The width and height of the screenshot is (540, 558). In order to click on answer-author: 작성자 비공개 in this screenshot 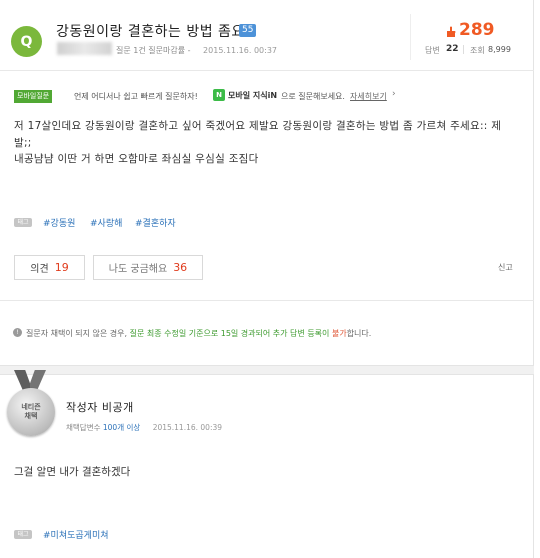, I will do `click(100, 407)`.